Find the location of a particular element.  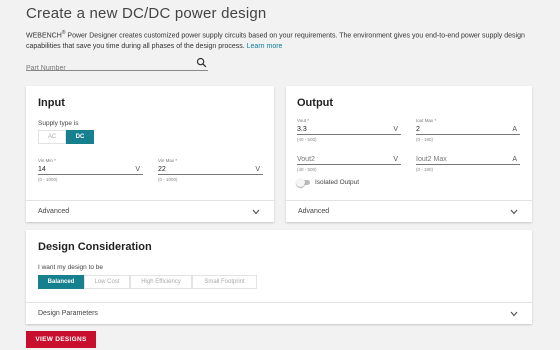

output-advanced-expander: Advanced is located at coordinates (409, 211).